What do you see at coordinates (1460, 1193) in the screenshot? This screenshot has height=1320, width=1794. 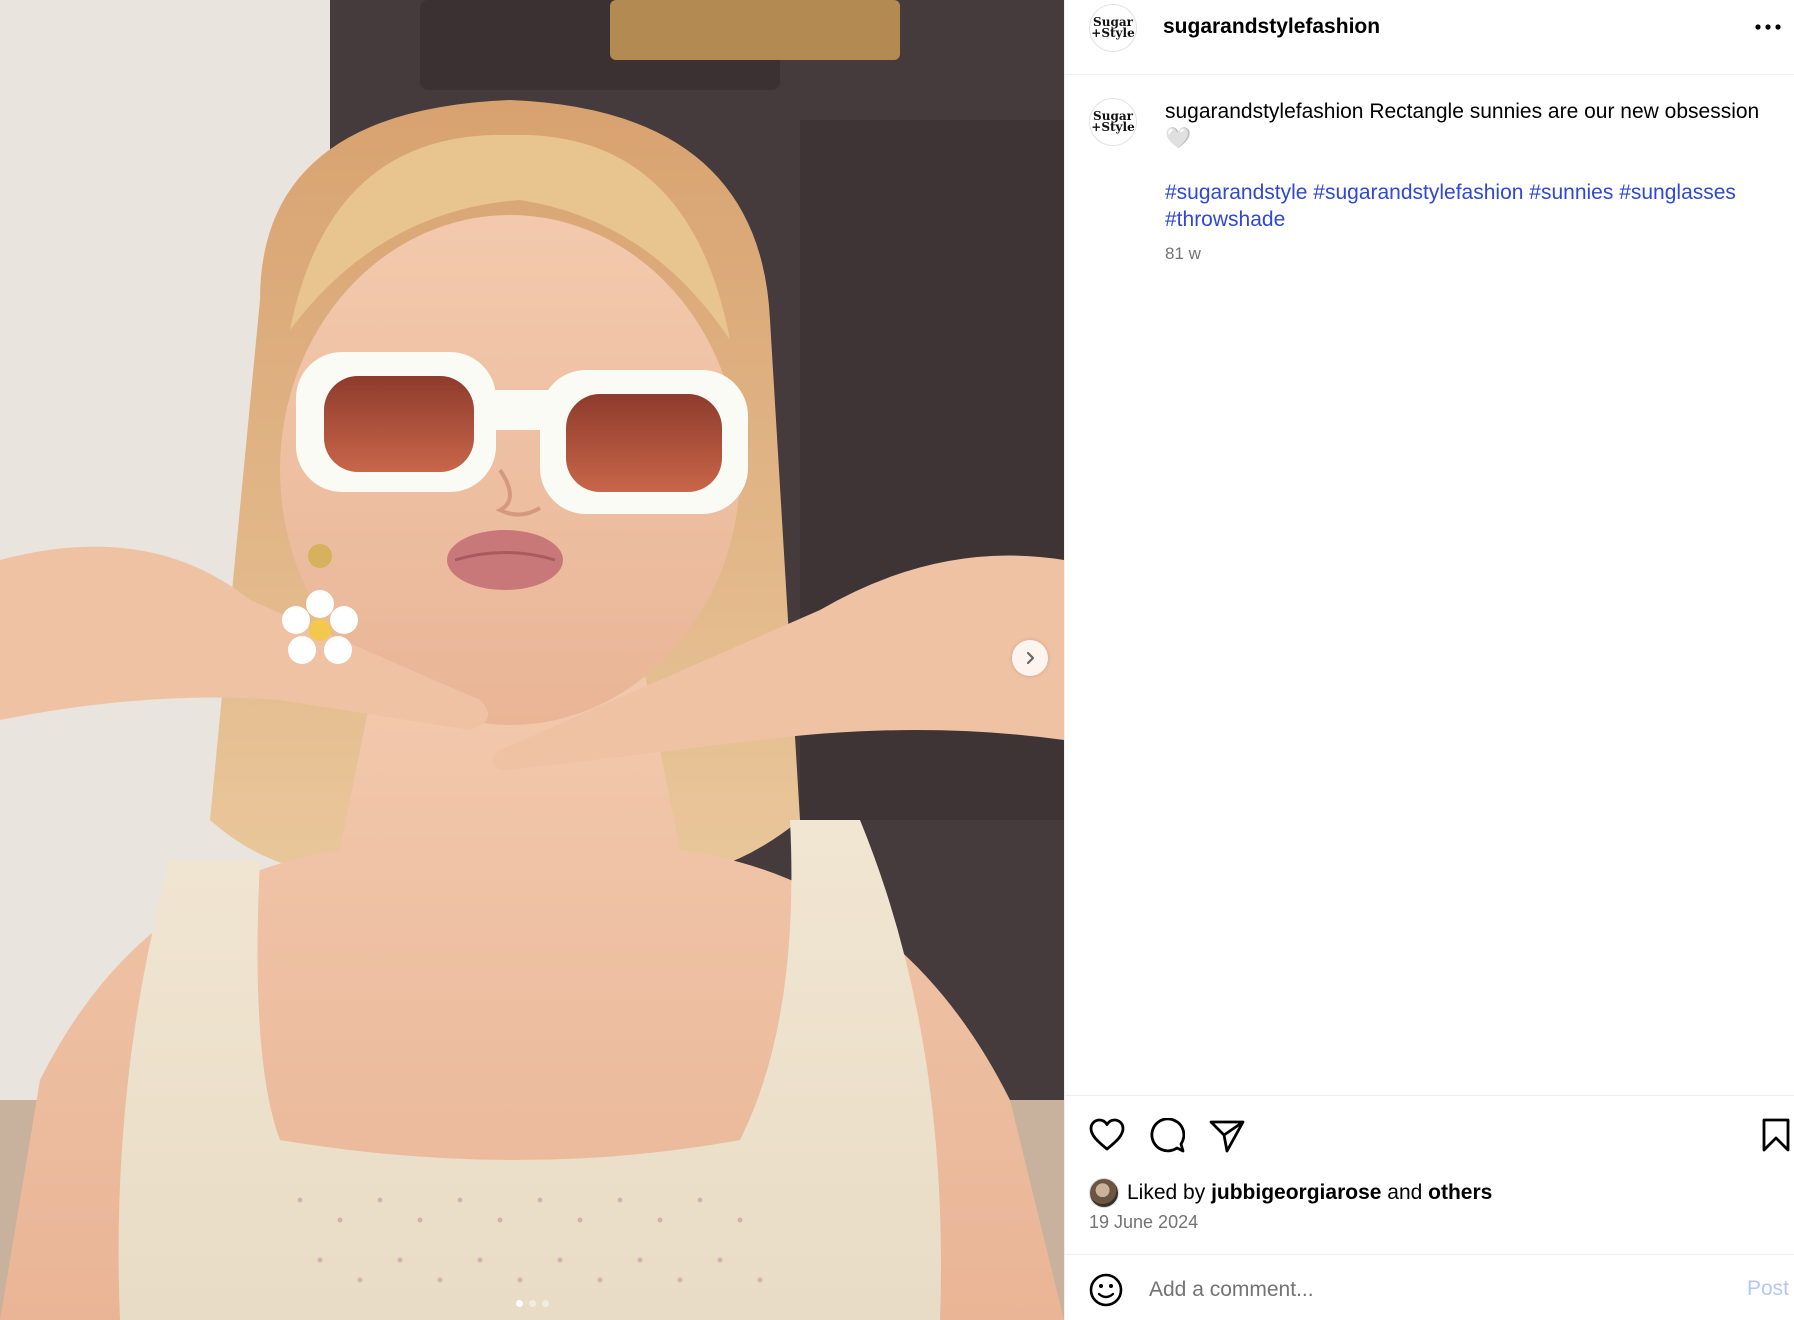 I see `likes-others-link: others` at bounding box center [1460, 1193].